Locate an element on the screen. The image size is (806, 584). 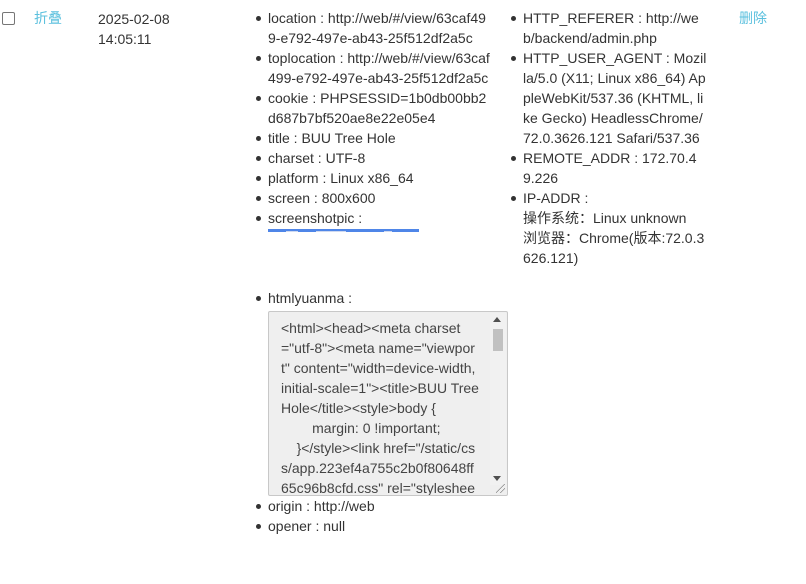
row-select-checkbox is located at coordinates (8, 18).